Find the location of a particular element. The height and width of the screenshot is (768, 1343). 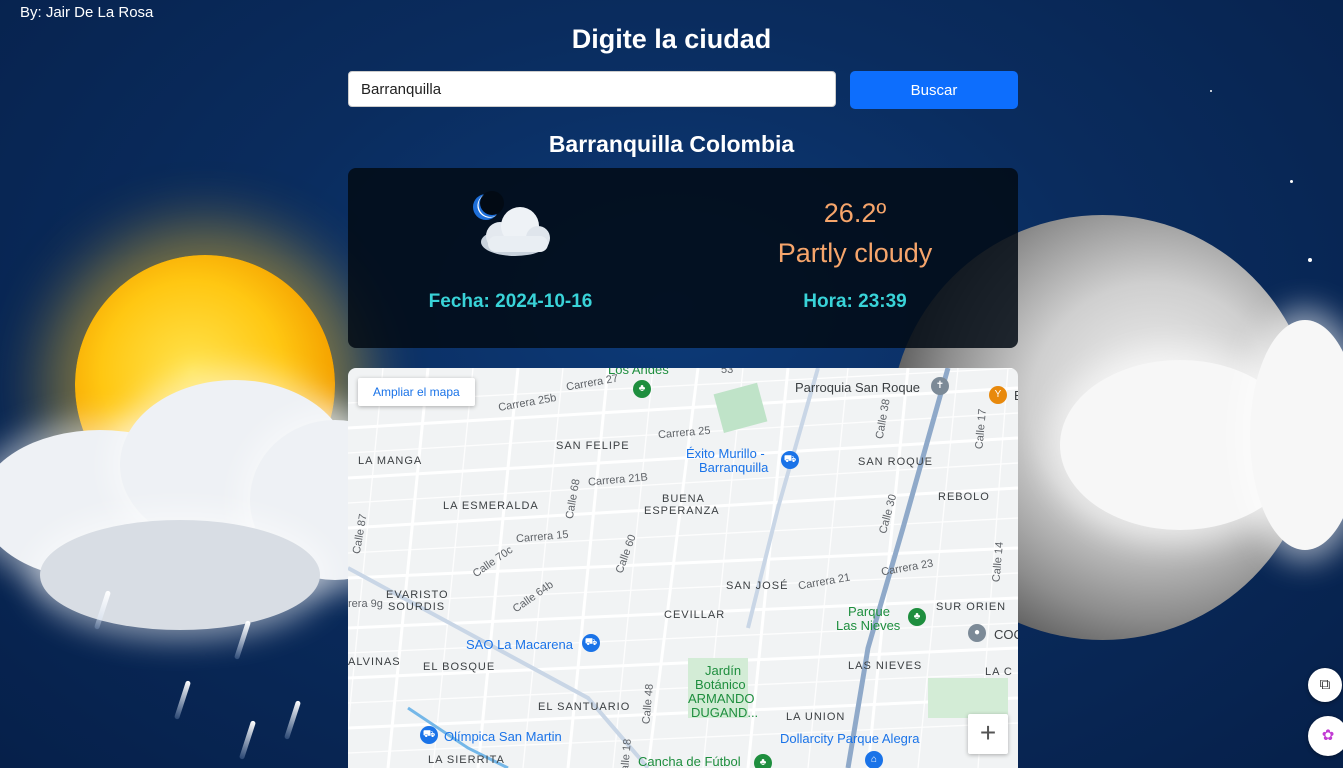

neighborhood-label: SAN FELIPE is located at coordinates (593, 446).